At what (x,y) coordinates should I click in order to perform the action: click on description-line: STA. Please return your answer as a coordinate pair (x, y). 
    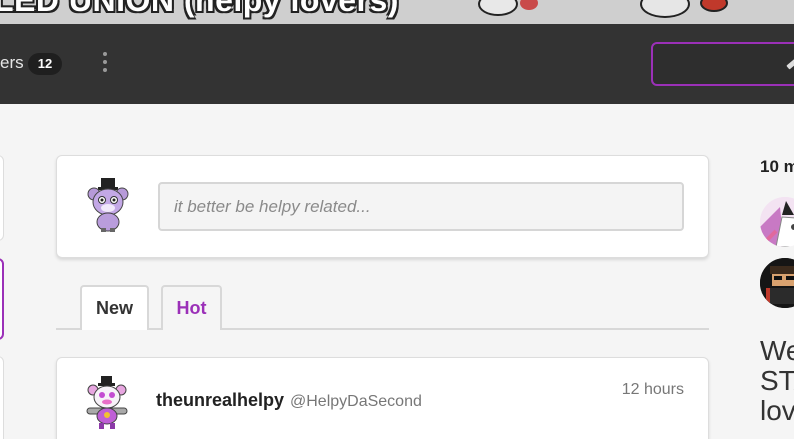
    Looking at the image, I should click on (777, 380).